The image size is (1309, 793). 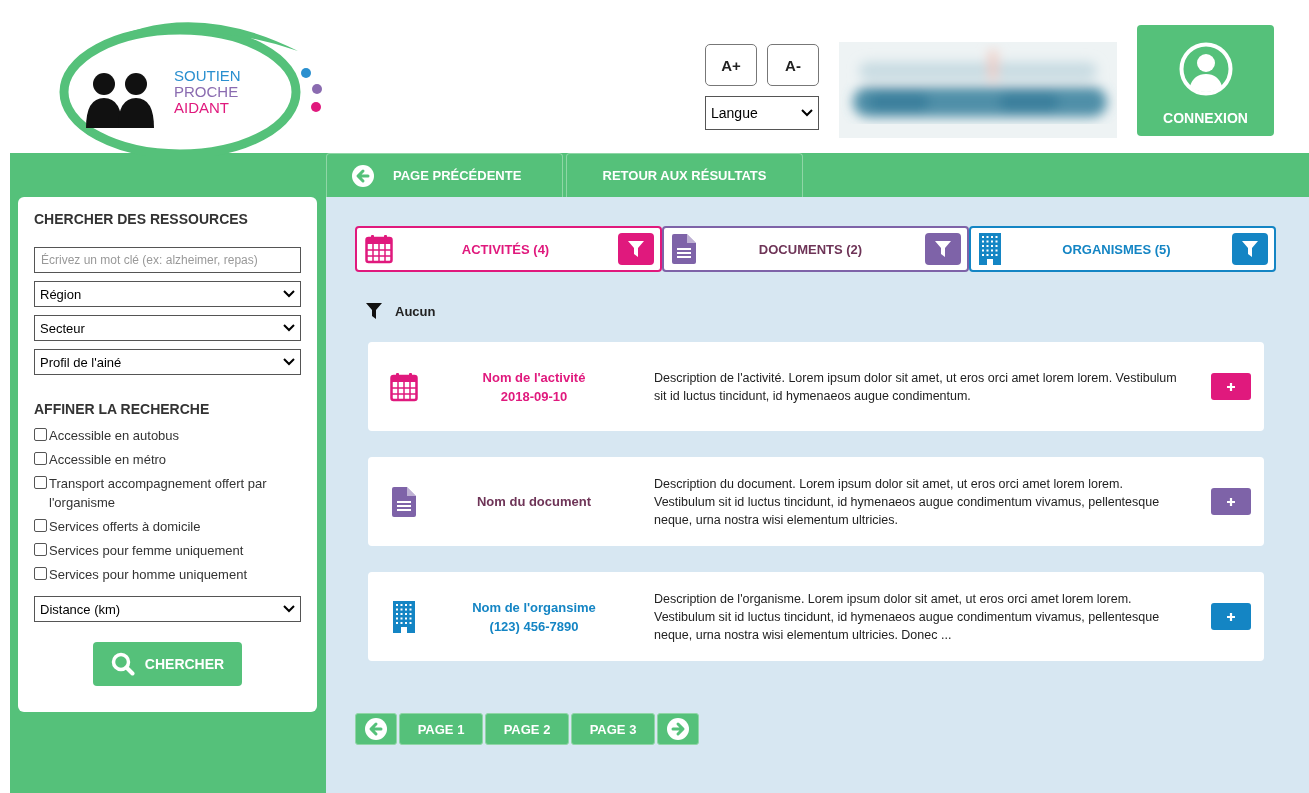 What do you see at coordinates (762, 113) in the screenshot?
I see `language-select: Langue` at bounding box center [762, 113].